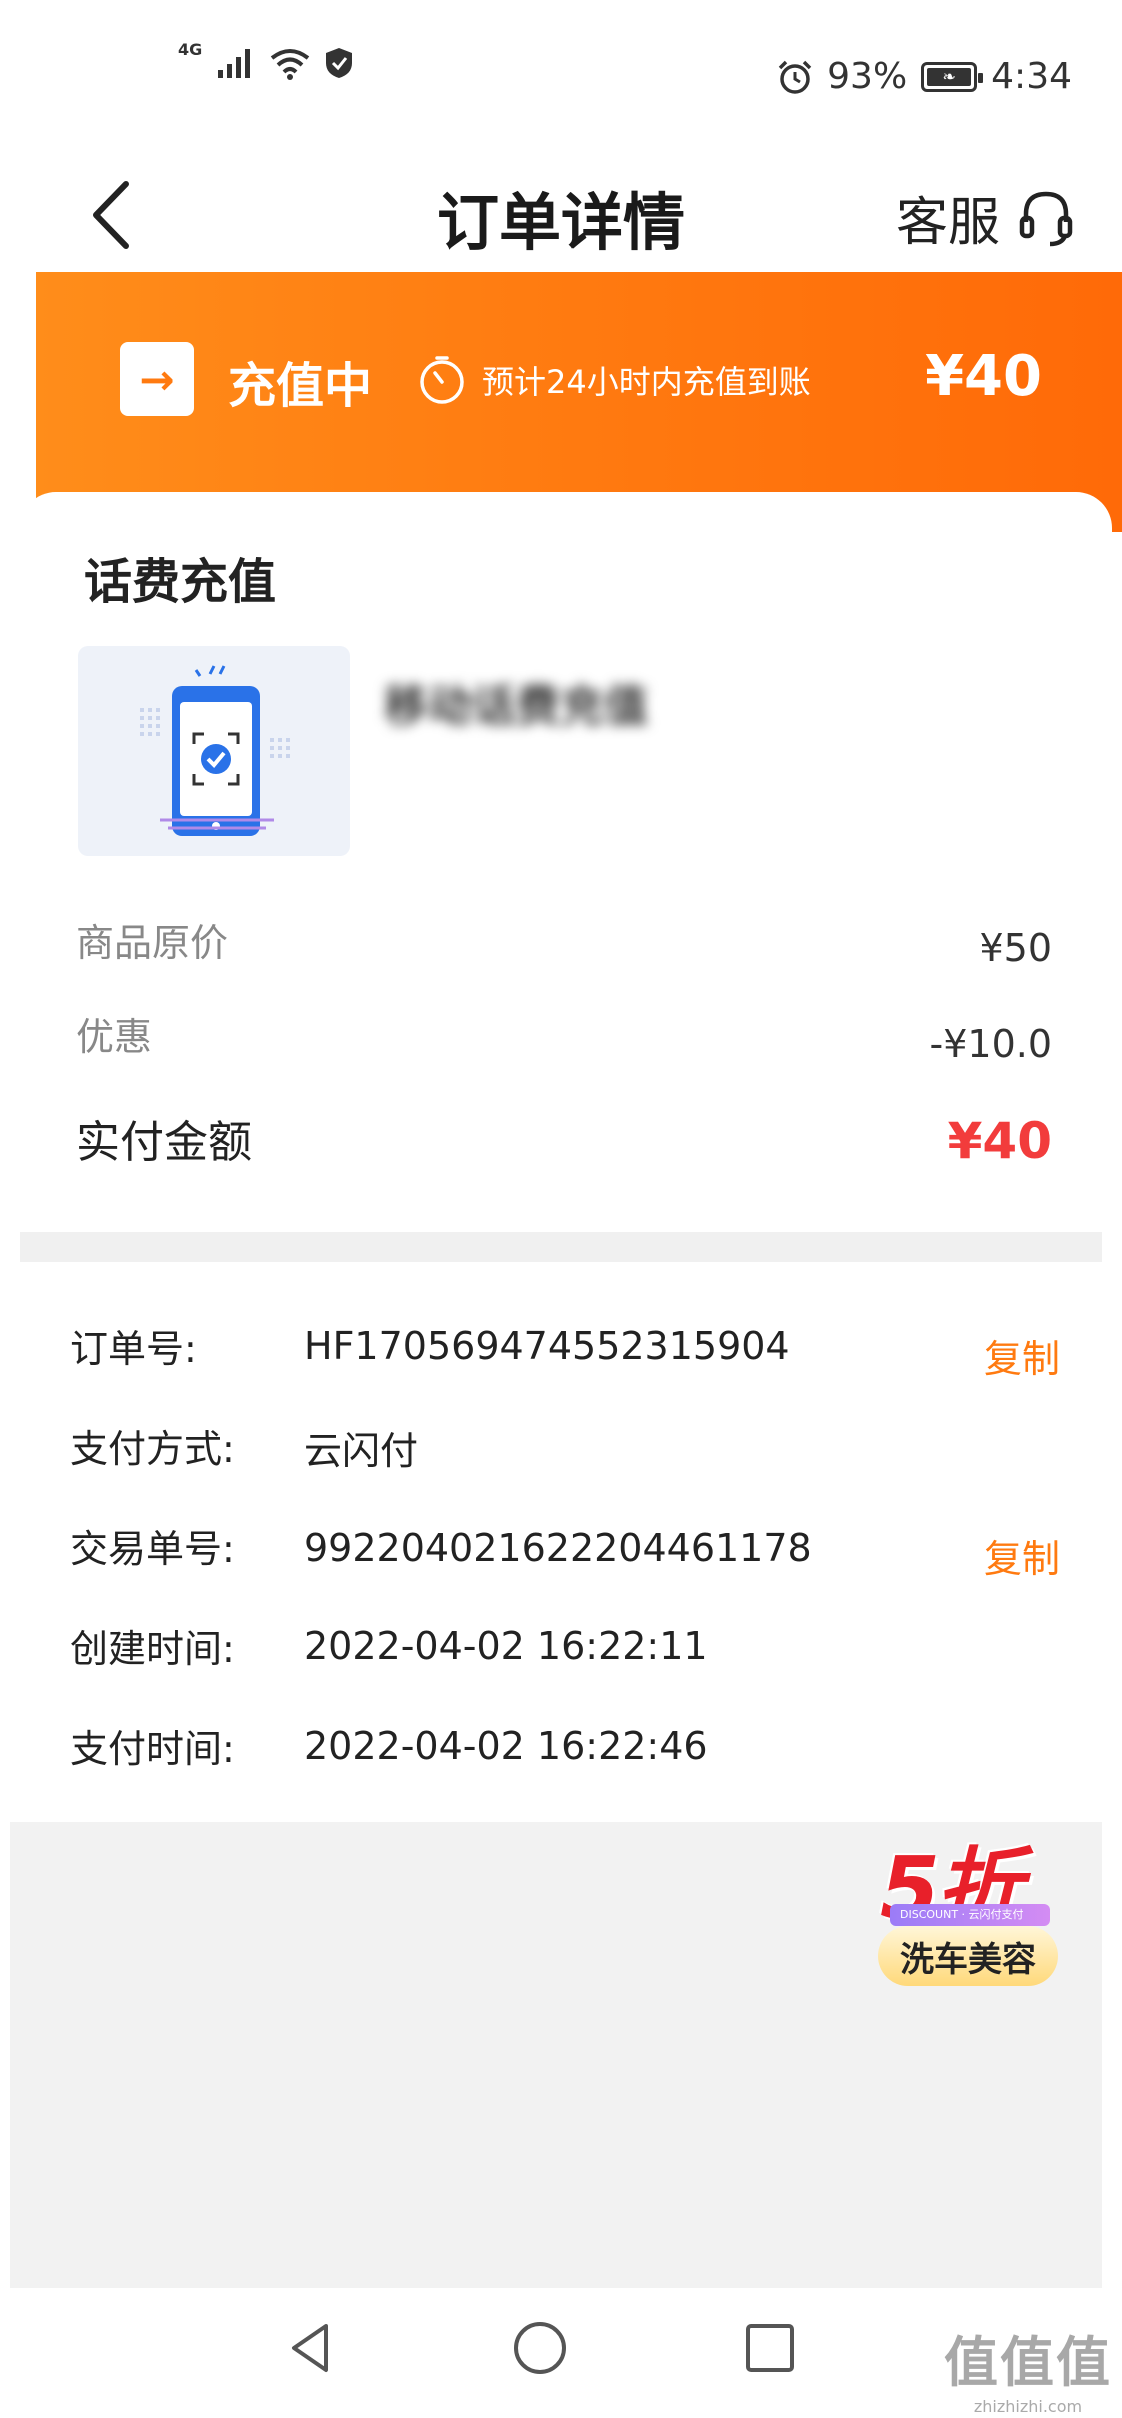  I want to click on product-name: 移动话费充值, so click(516, 706).